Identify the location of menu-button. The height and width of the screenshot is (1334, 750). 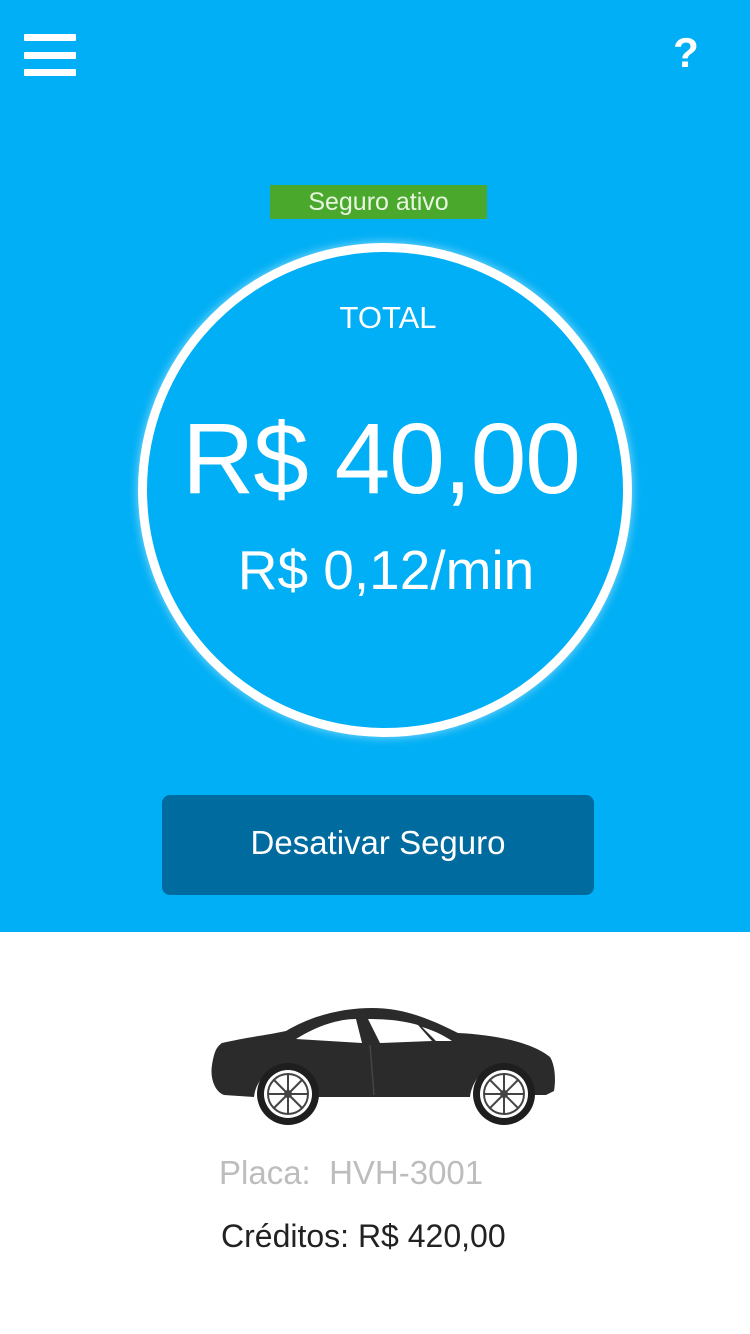
(50, 56).